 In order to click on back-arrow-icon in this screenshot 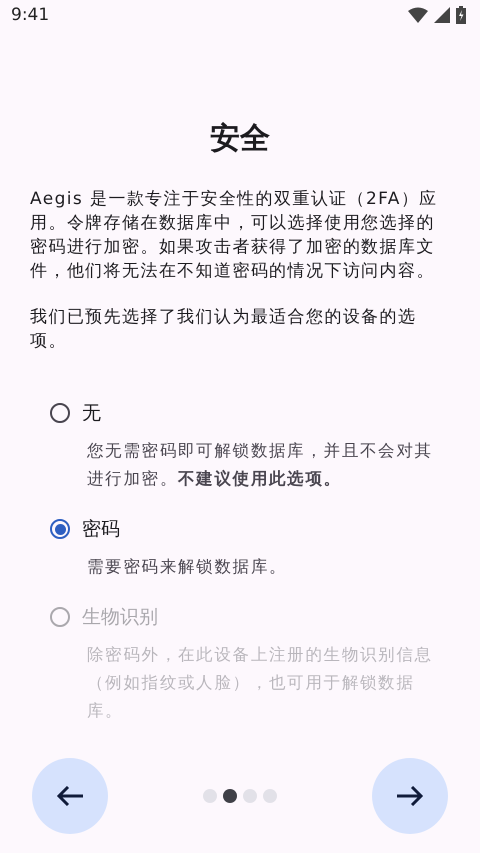, I will do `click(70, 796)`.